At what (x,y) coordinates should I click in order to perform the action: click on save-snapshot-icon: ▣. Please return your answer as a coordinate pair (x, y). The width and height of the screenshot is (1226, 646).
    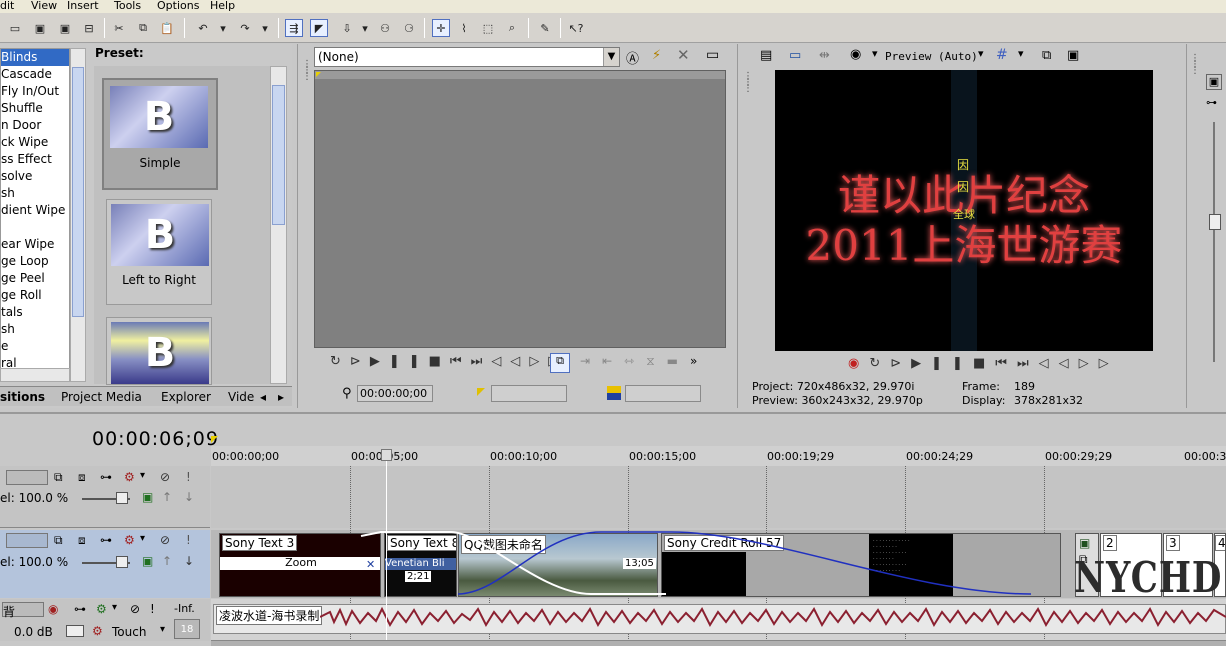
    Looking at the image, I should click on (1073, 55).